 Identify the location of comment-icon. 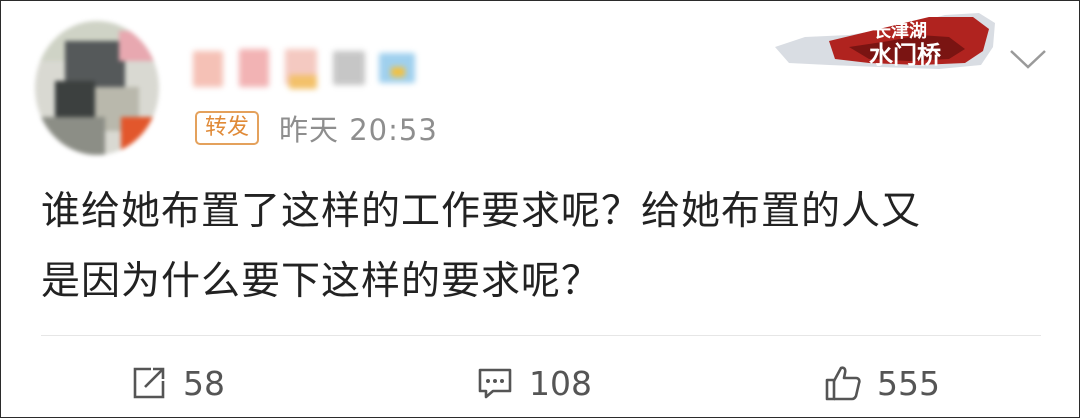
(495, 383).